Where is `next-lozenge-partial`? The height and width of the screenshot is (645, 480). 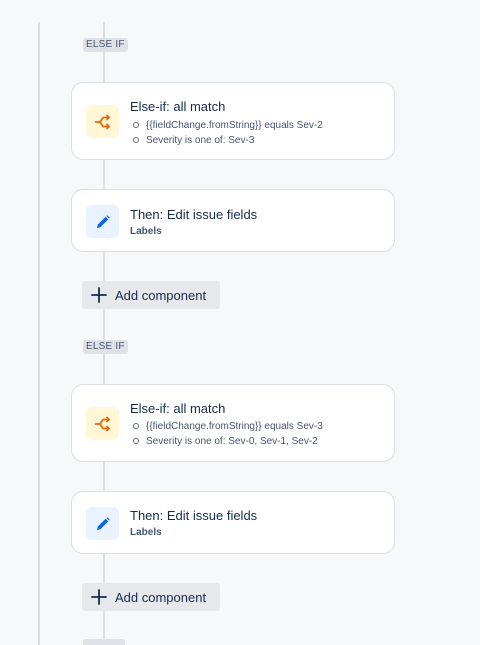
next-lozenge-partial is located at coordinates (104, 642).